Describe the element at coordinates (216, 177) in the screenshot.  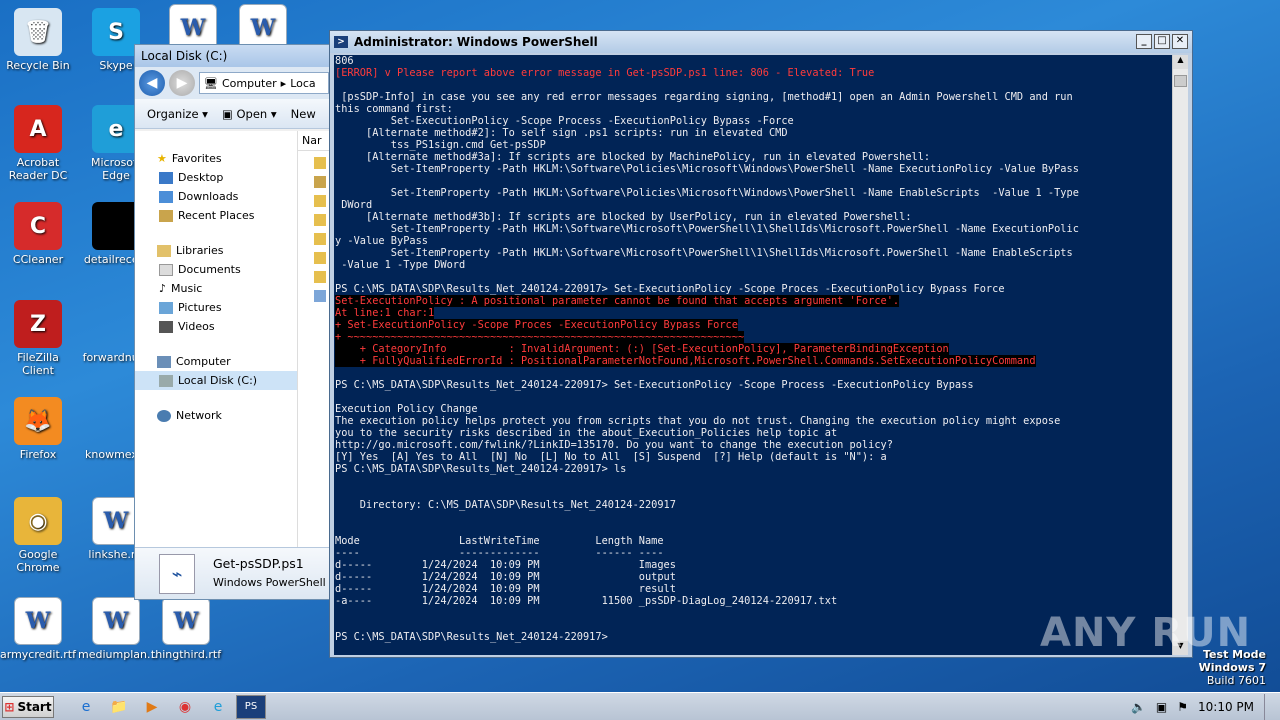
I see `nav-desktop: Desktop` at that location.